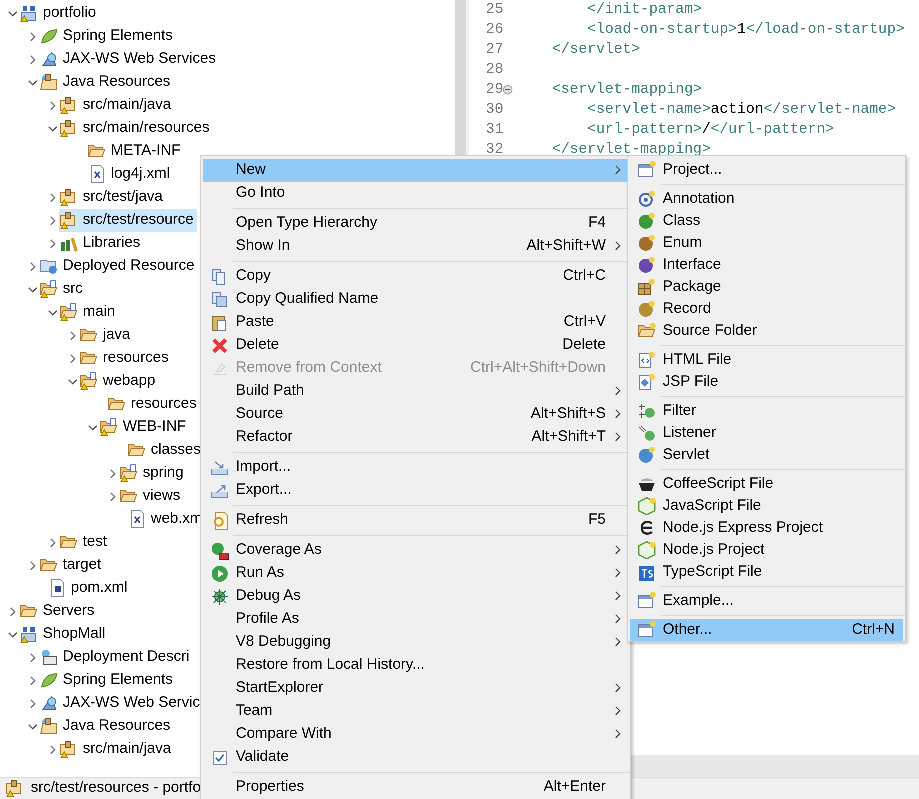  Describe the element at coordinates (219, 345) in the screenshot. I see `delete-icon` at that location.